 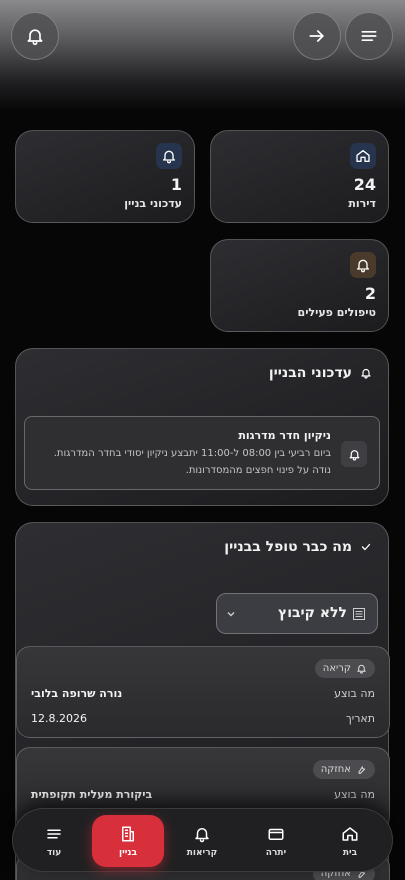 What do you see at coordinates (299, 176) in the screenshot?
I see `stat-card-apartments: 24 דירות` at bounding box center [299, 176].